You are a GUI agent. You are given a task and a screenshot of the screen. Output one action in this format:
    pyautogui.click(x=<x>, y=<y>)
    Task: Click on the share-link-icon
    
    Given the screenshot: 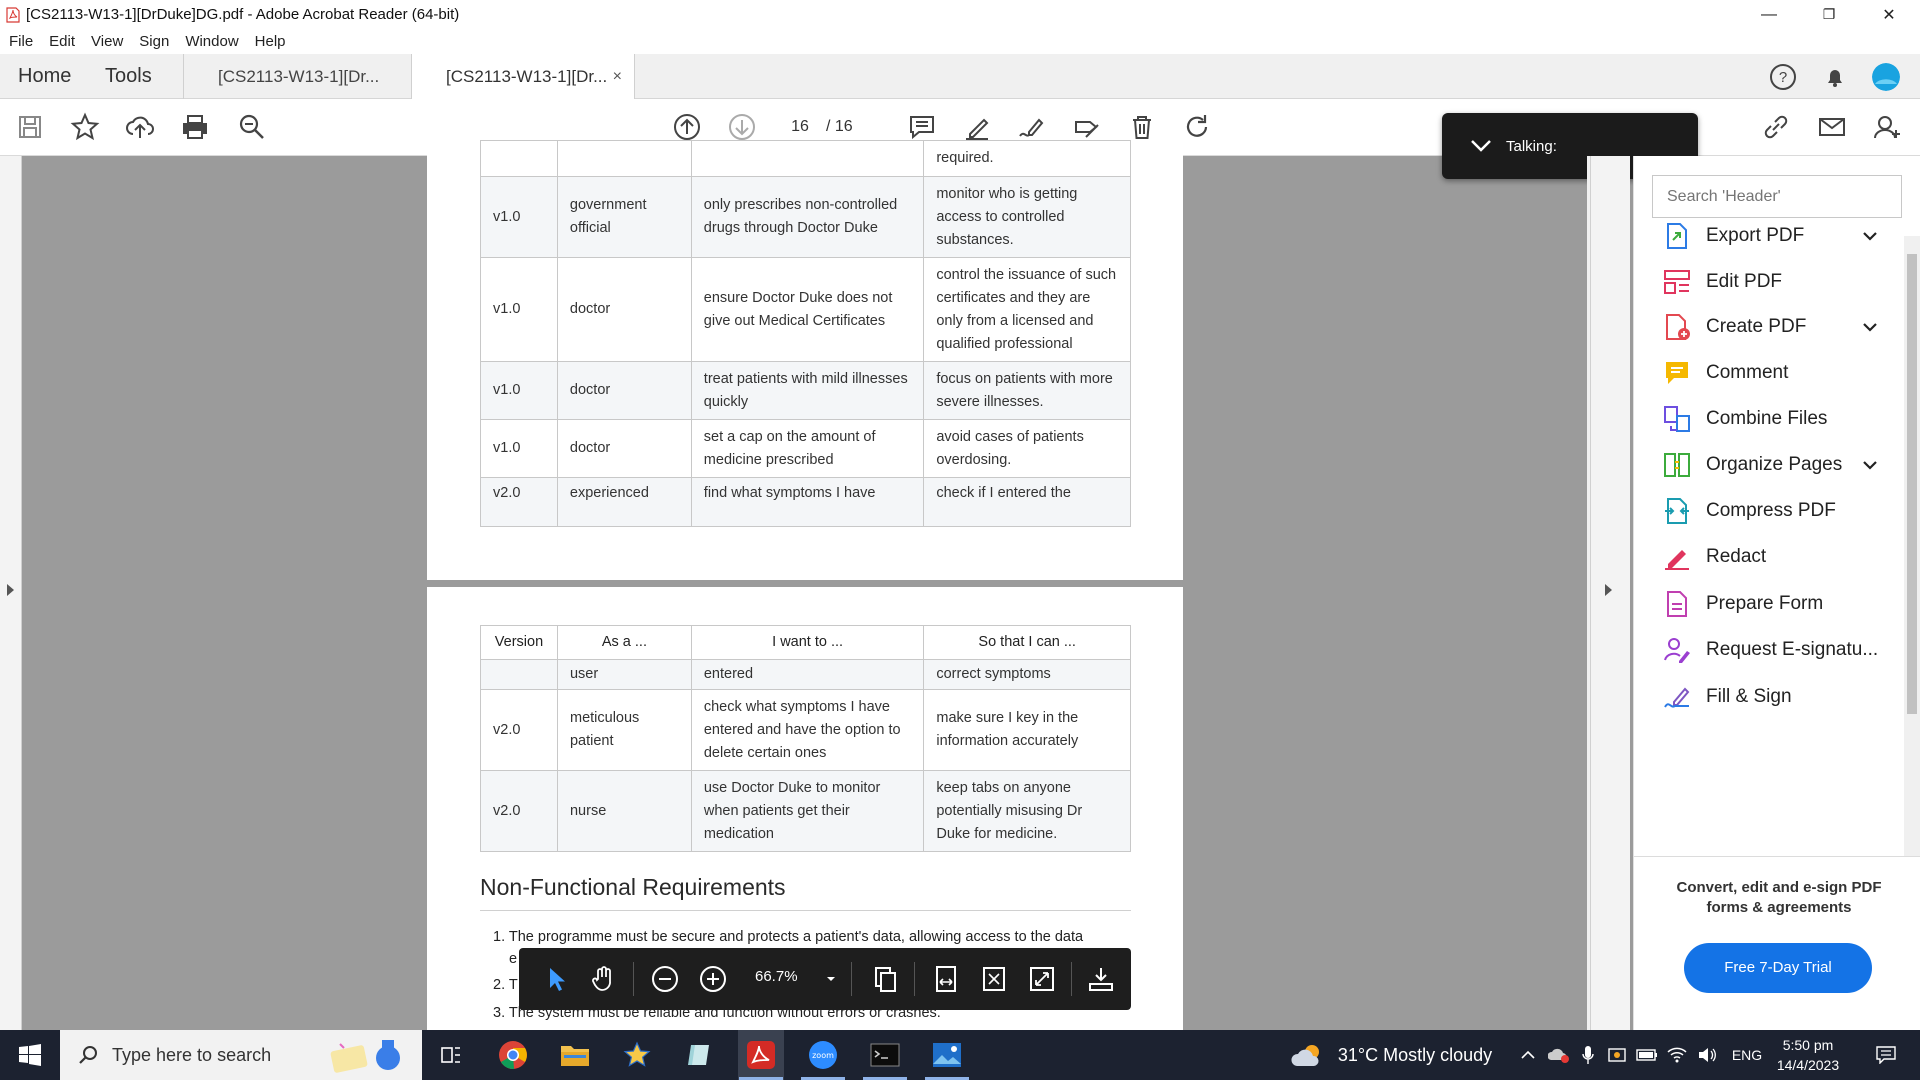 What is the action you would take?
    pyautogui.click(x=1776, y=127)
    